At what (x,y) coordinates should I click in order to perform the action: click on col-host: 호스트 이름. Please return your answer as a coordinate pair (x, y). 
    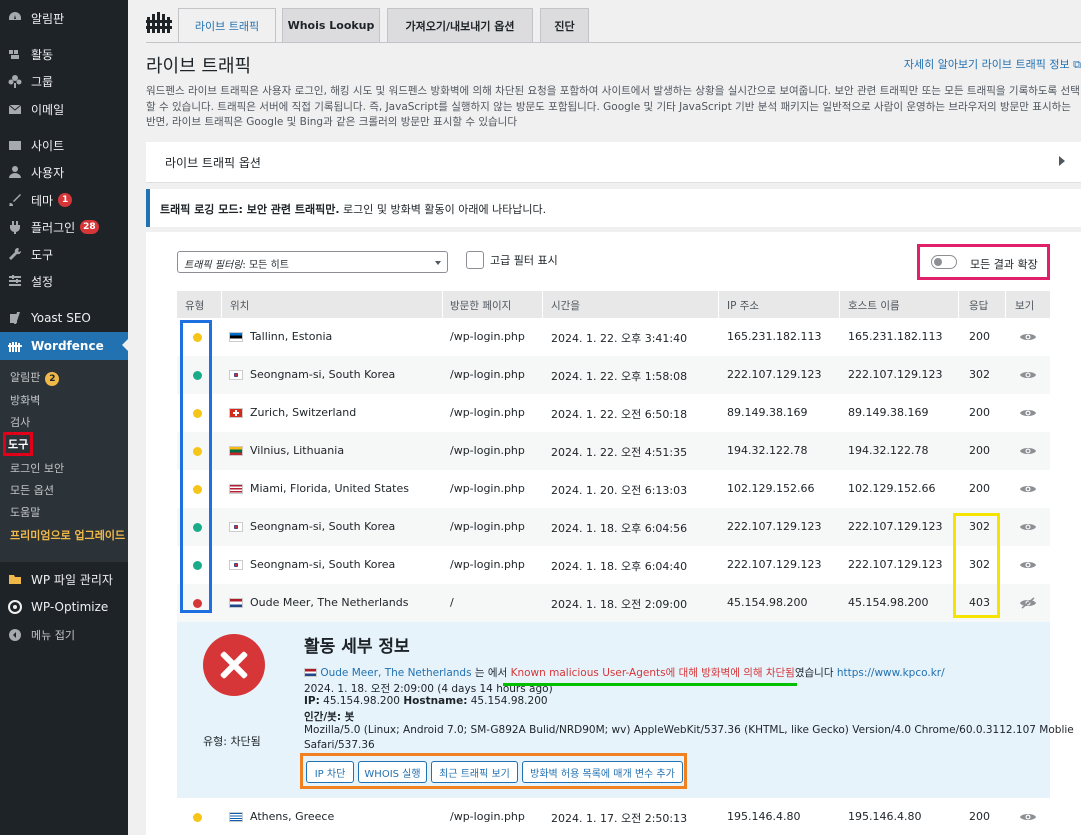
    Looking at the image, I should click on (874, 305).